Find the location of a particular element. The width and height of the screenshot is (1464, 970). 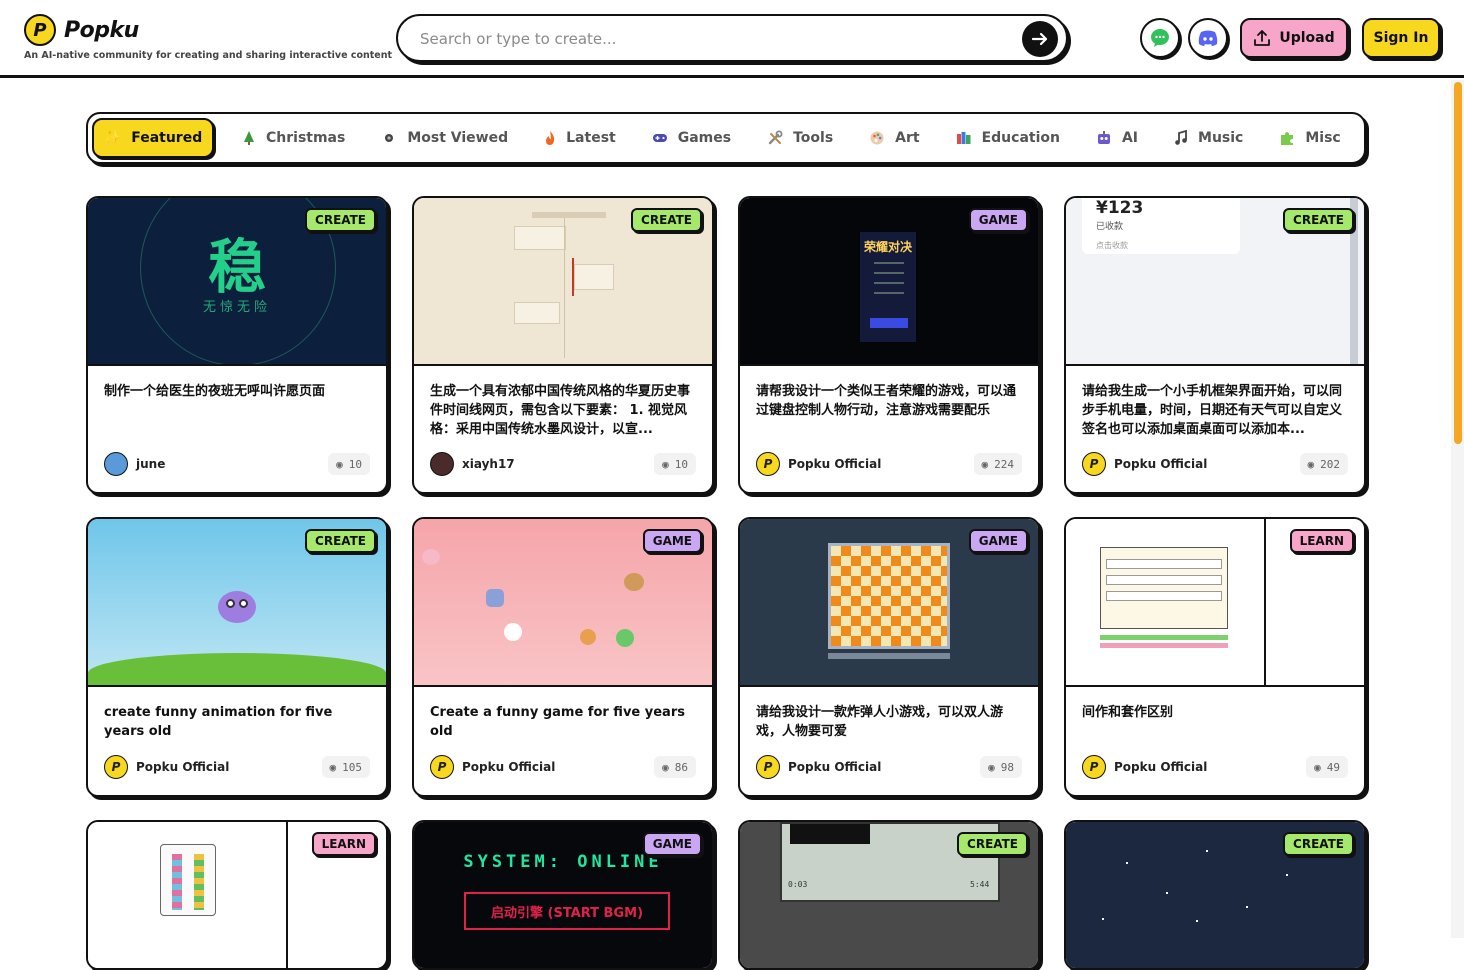

upload-icon is located at coordinates (1262, 38).